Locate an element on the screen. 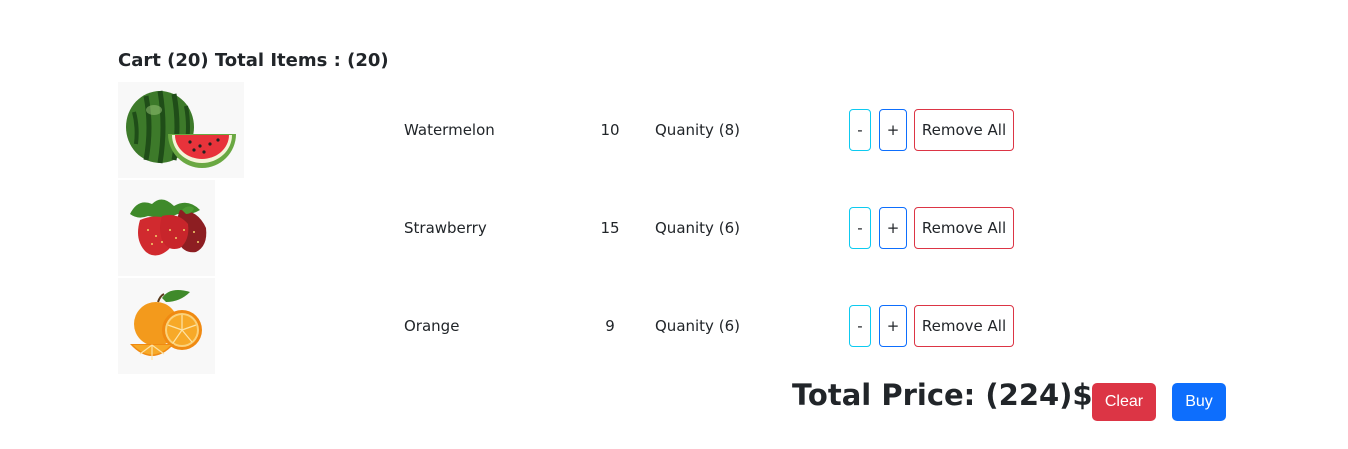 The height and width of the screenshot is (449, 1348). orange-image is located at coordinates (166, 326).